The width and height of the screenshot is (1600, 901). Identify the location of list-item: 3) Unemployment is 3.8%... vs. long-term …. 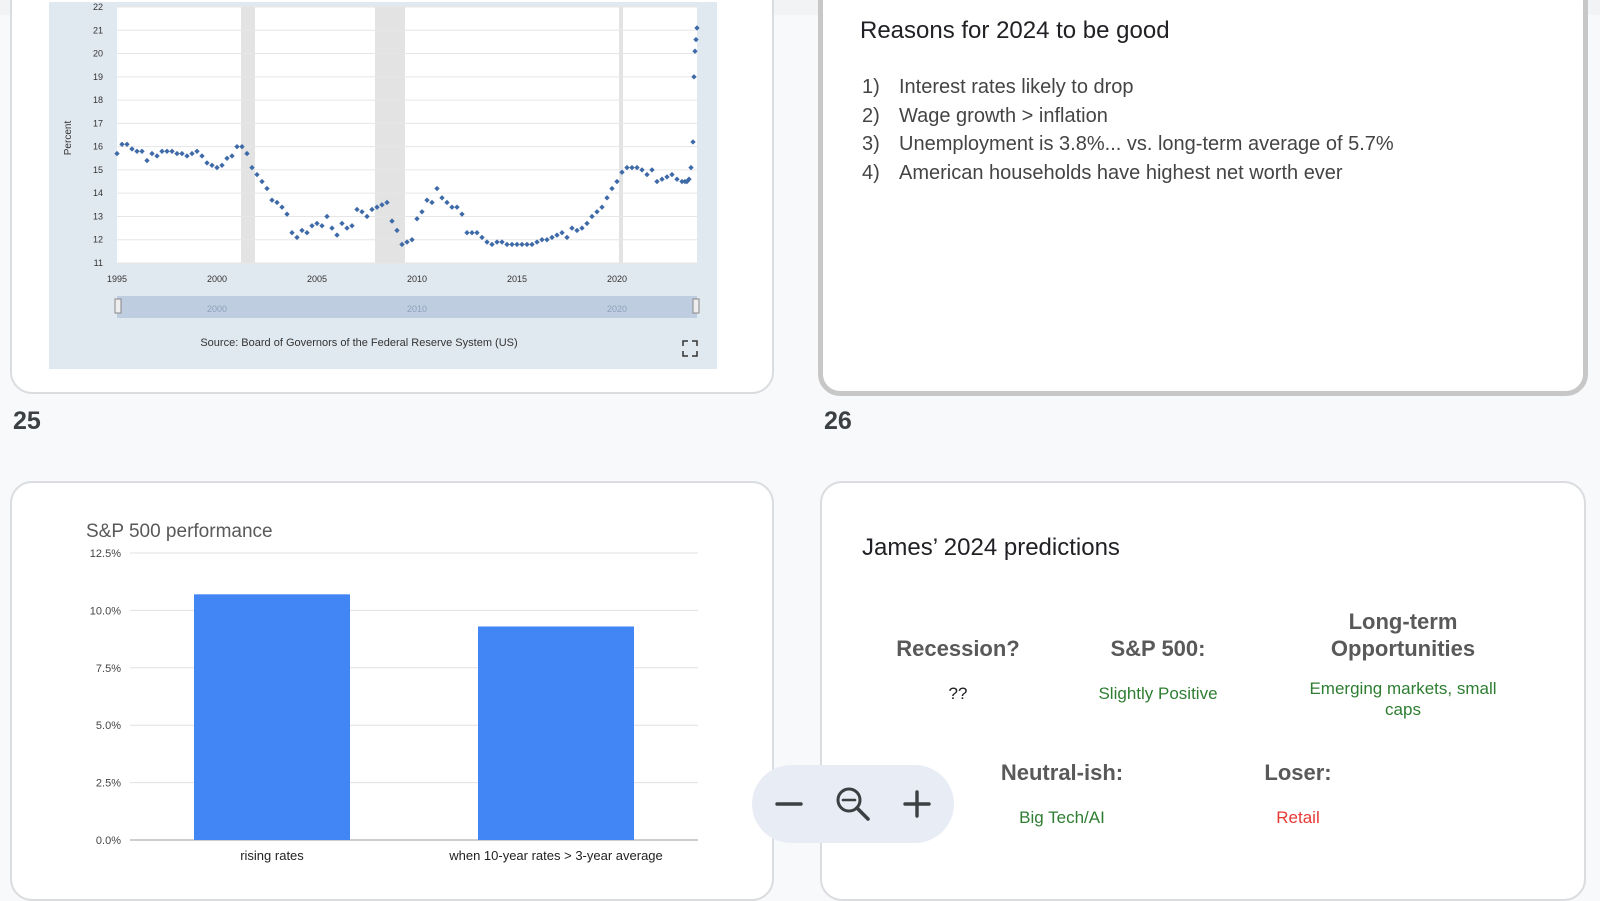
(1128, 144).